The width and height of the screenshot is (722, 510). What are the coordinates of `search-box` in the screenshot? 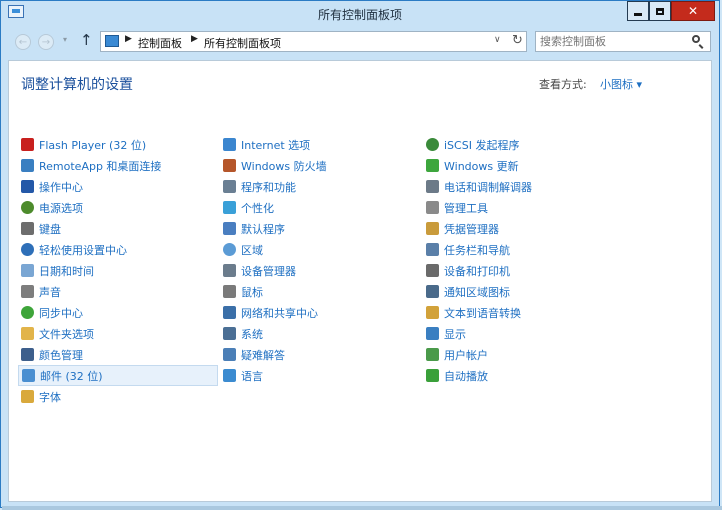 It's located at (623, 41).